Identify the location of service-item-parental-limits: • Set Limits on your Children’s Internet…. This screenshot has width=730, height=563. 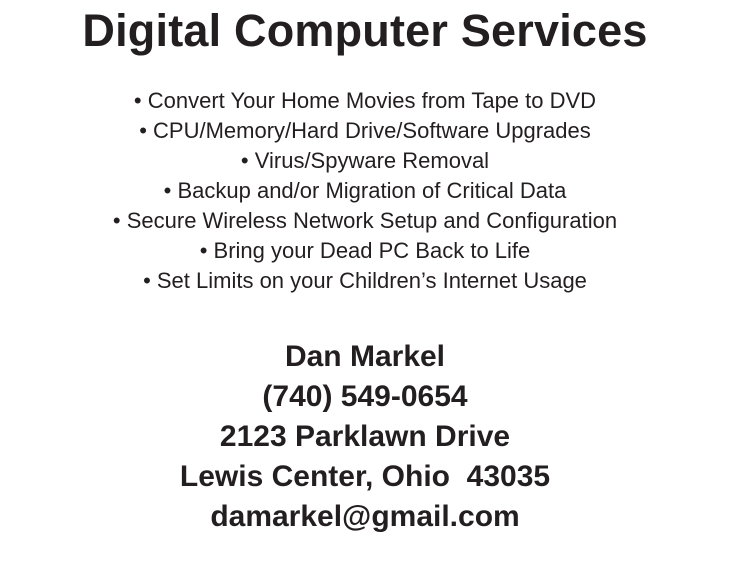
(365, 280).